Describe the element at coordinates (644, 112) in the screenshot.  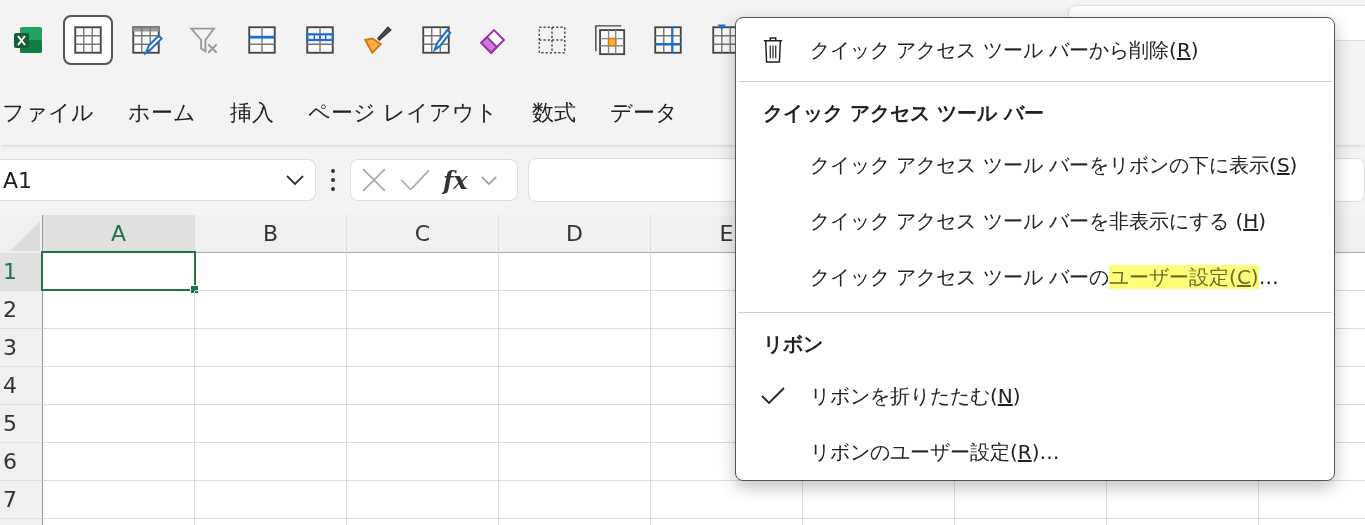
I see `ribbon-tab: データ` at that location.